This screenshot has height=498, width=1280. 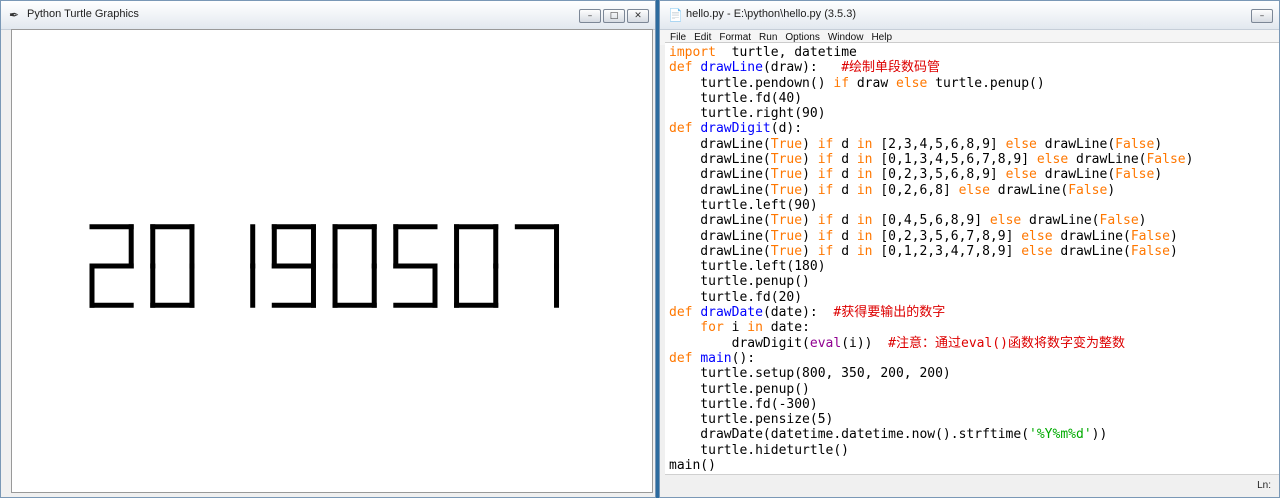 What do you see at coordinates (931, 419) in the screenshot?
I see `code-line: turtle.pensize(5)` at bounding box center [931, 419].